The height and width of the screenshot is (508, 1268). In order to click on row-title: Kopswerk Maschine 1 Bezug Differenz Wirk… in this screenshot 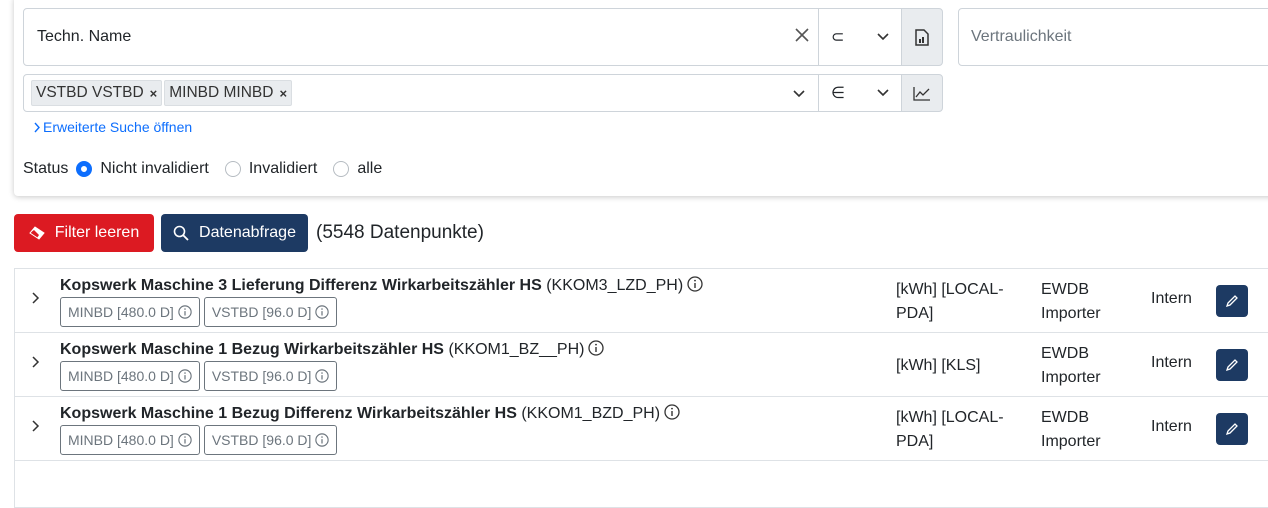, I will do `click(370, 413)`.